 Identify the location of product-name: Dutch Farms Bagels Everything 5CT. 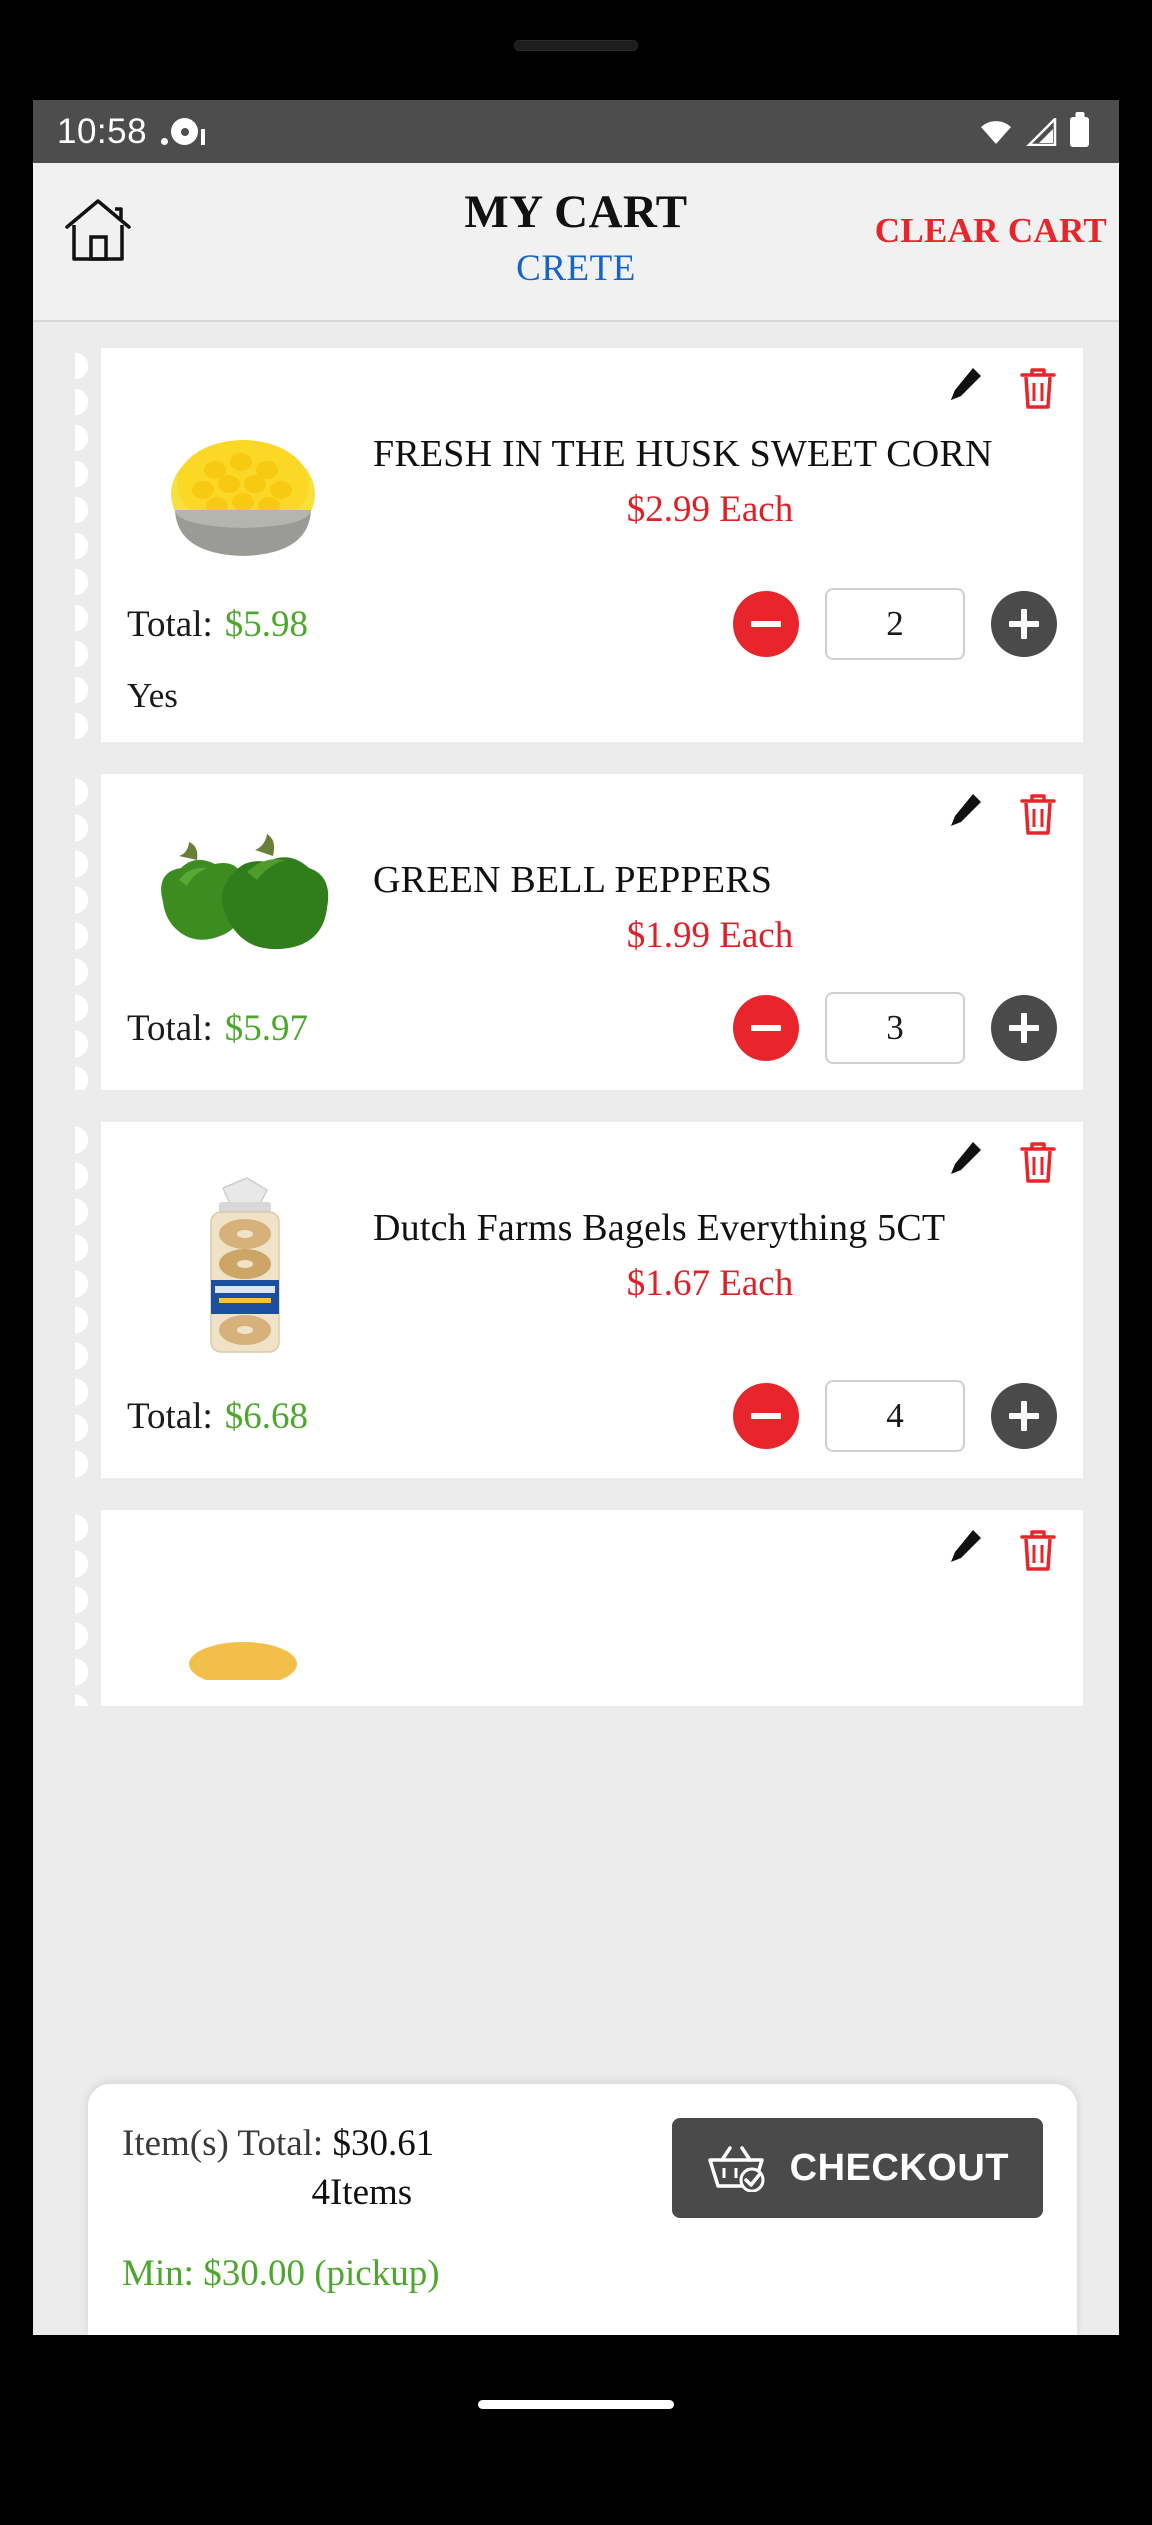
(659, 1228).